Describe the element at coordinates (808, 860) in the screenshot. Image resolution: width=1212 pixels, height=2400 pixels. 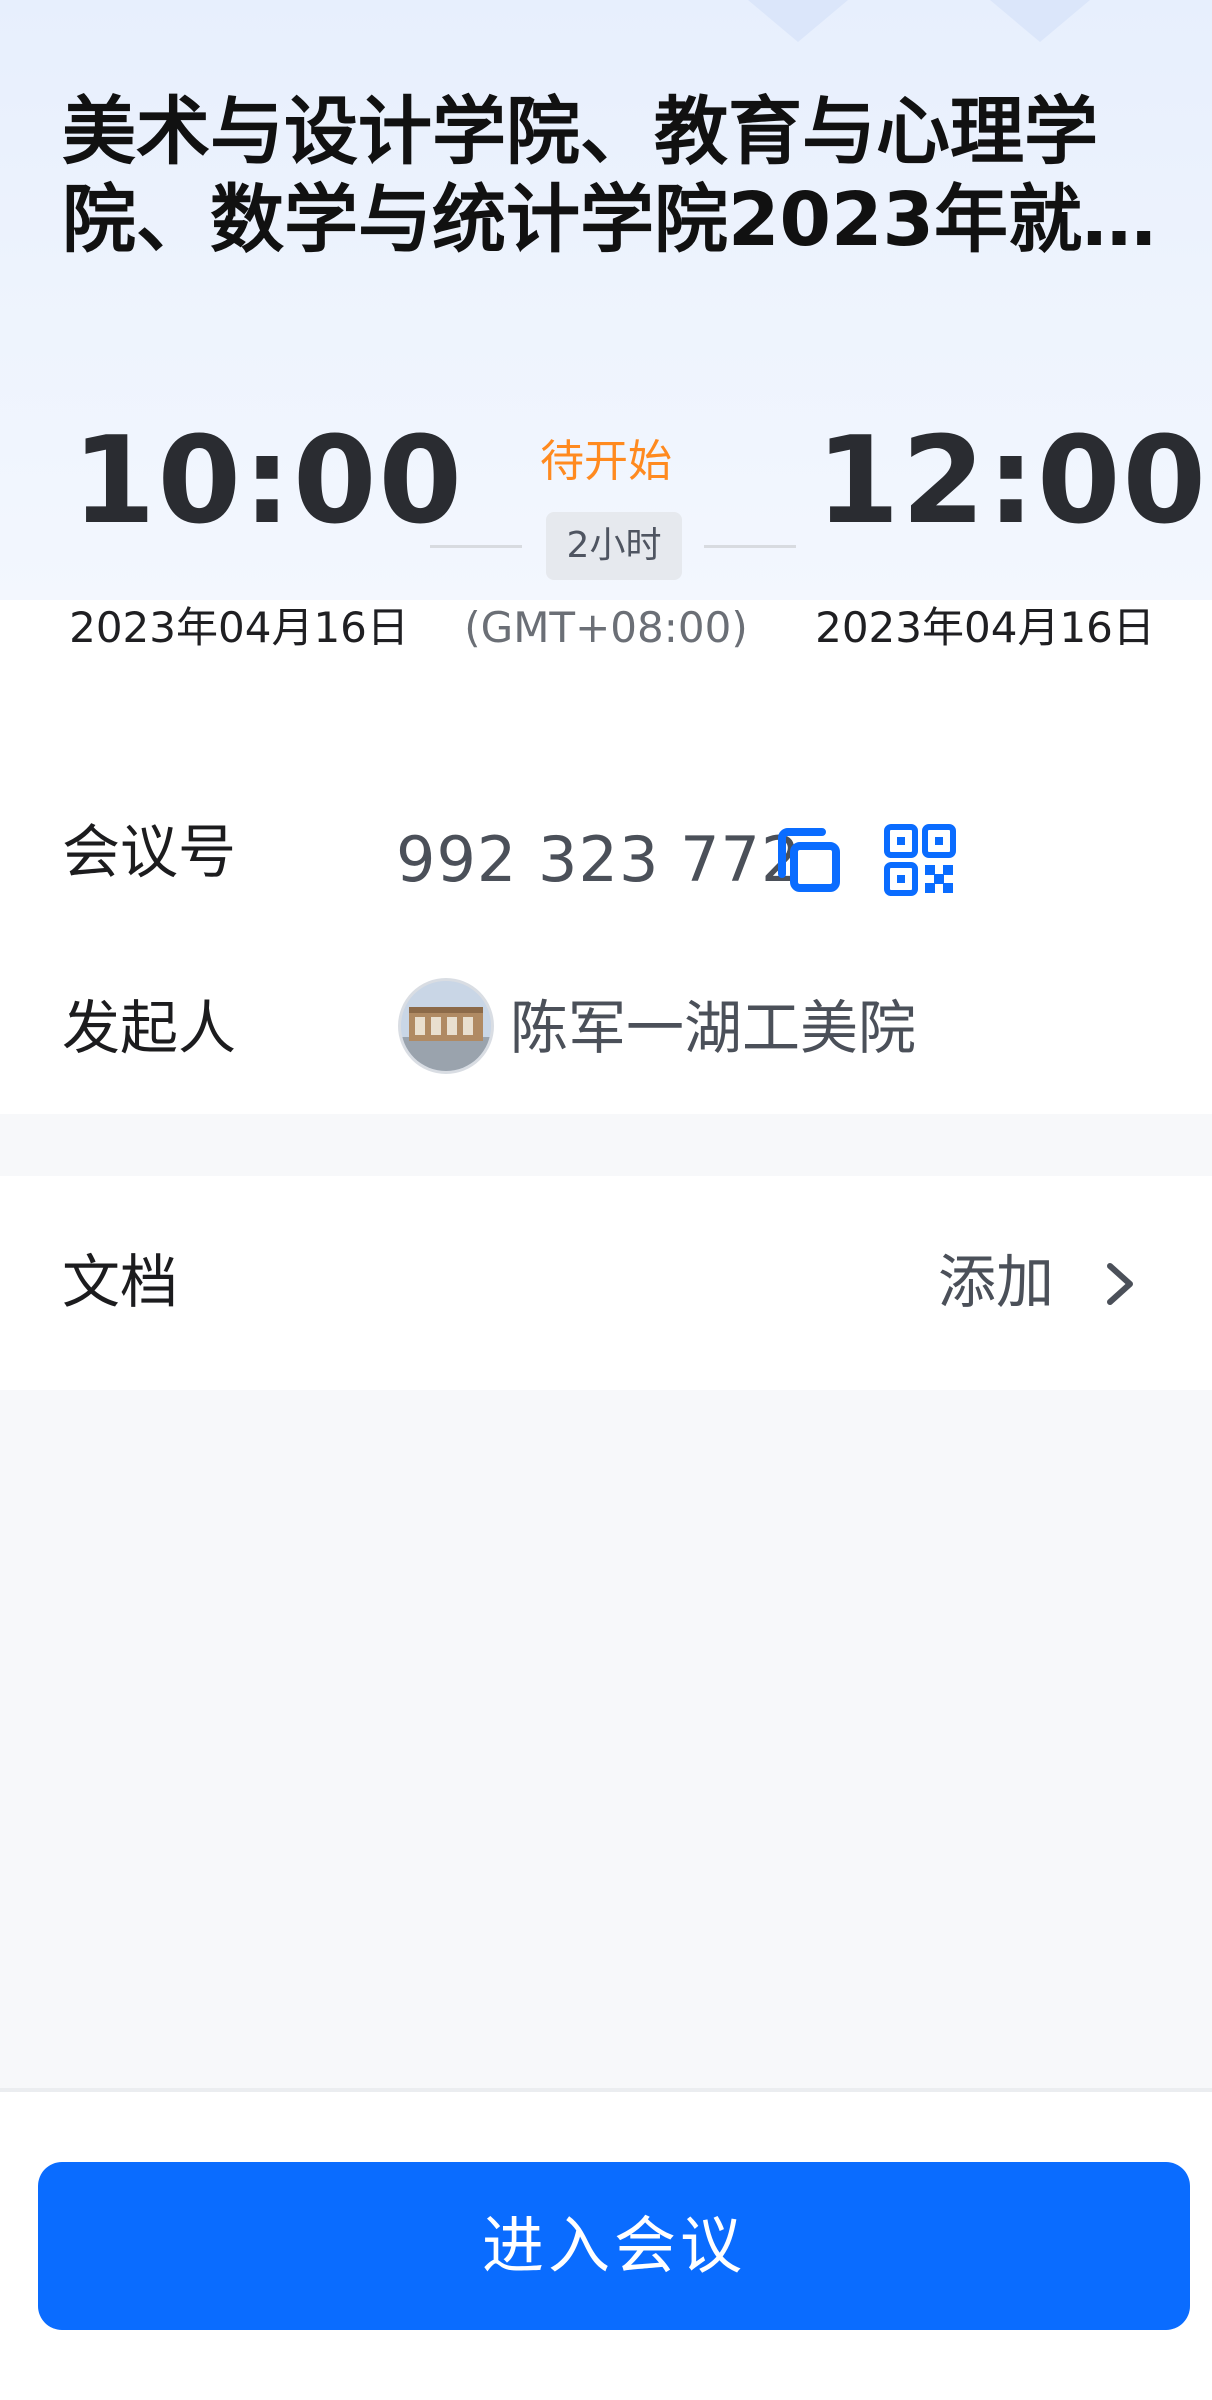
I see `copy-icon` at that location.